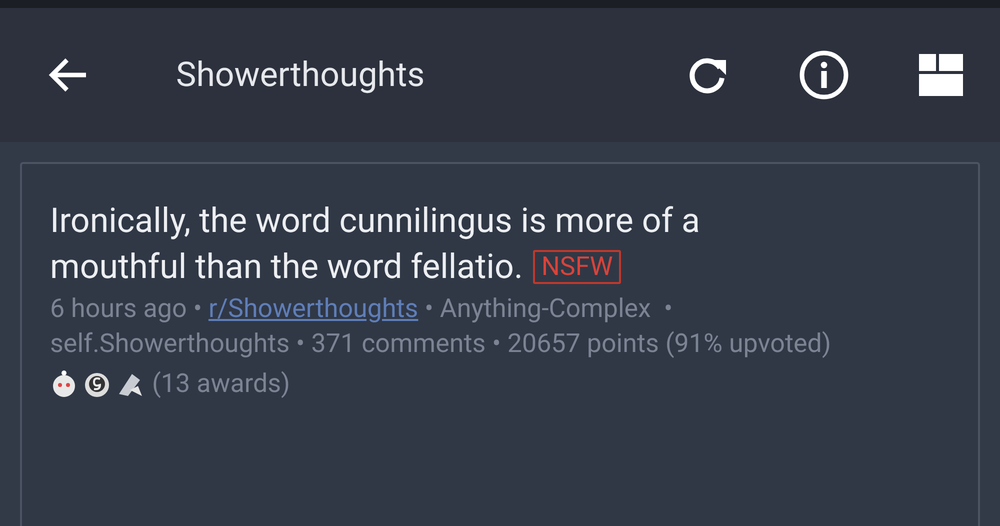  Describe the element at coordinates (824, 75) in the screenshot. I see `info-icon` at that location.